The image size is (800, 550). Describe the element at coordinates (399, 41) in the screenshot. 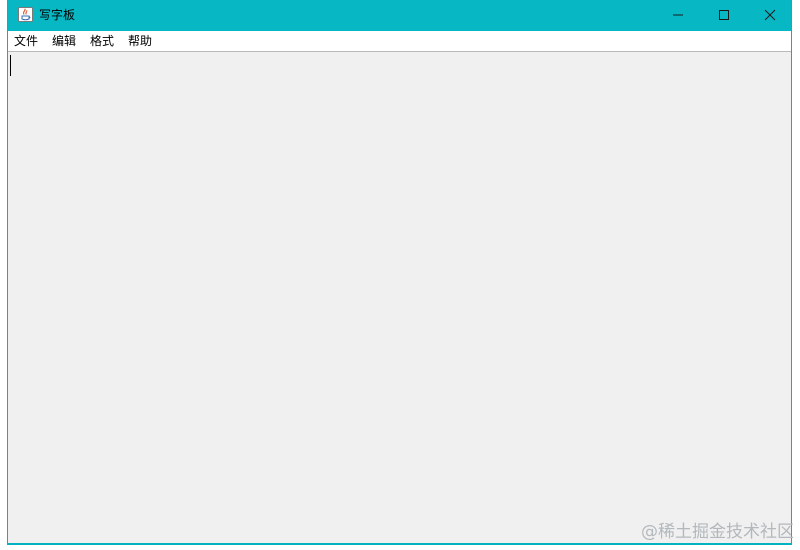

I see `menu-bar: 文件 编辑 格式 帮助` at that location.